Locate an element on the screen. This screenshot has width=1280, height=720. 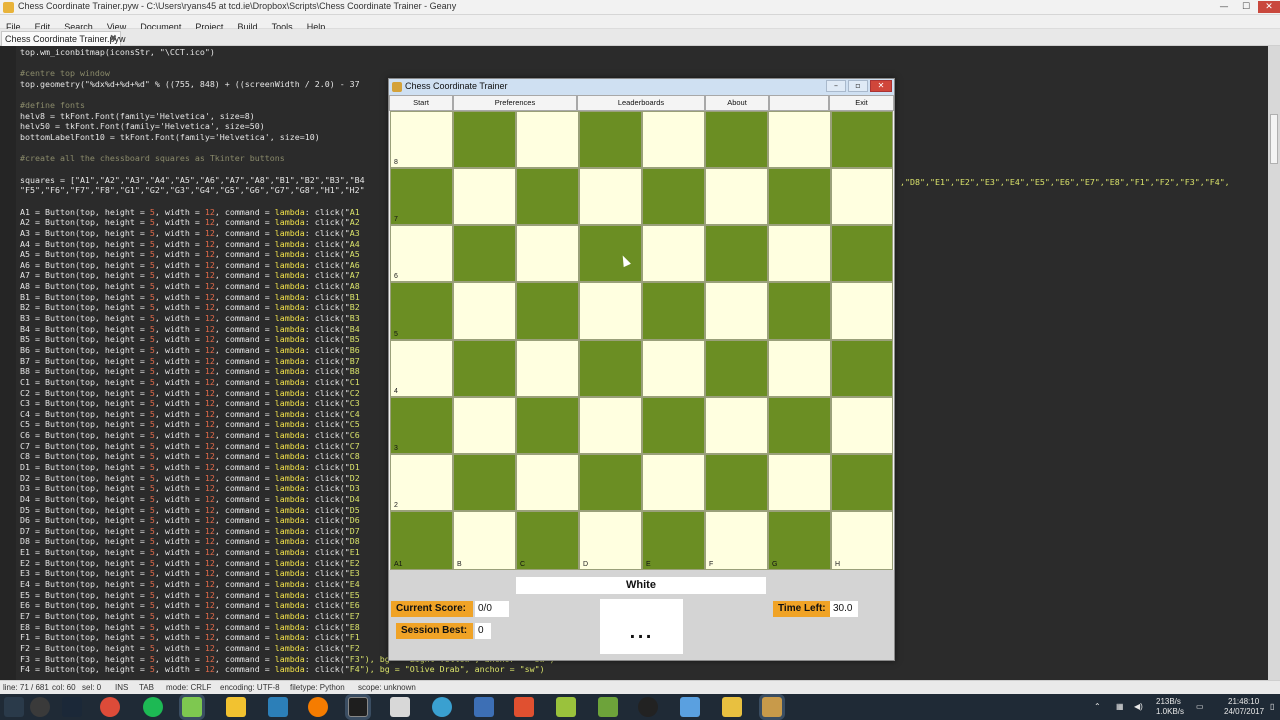
square-d7 is located at coordinates (610, 196).